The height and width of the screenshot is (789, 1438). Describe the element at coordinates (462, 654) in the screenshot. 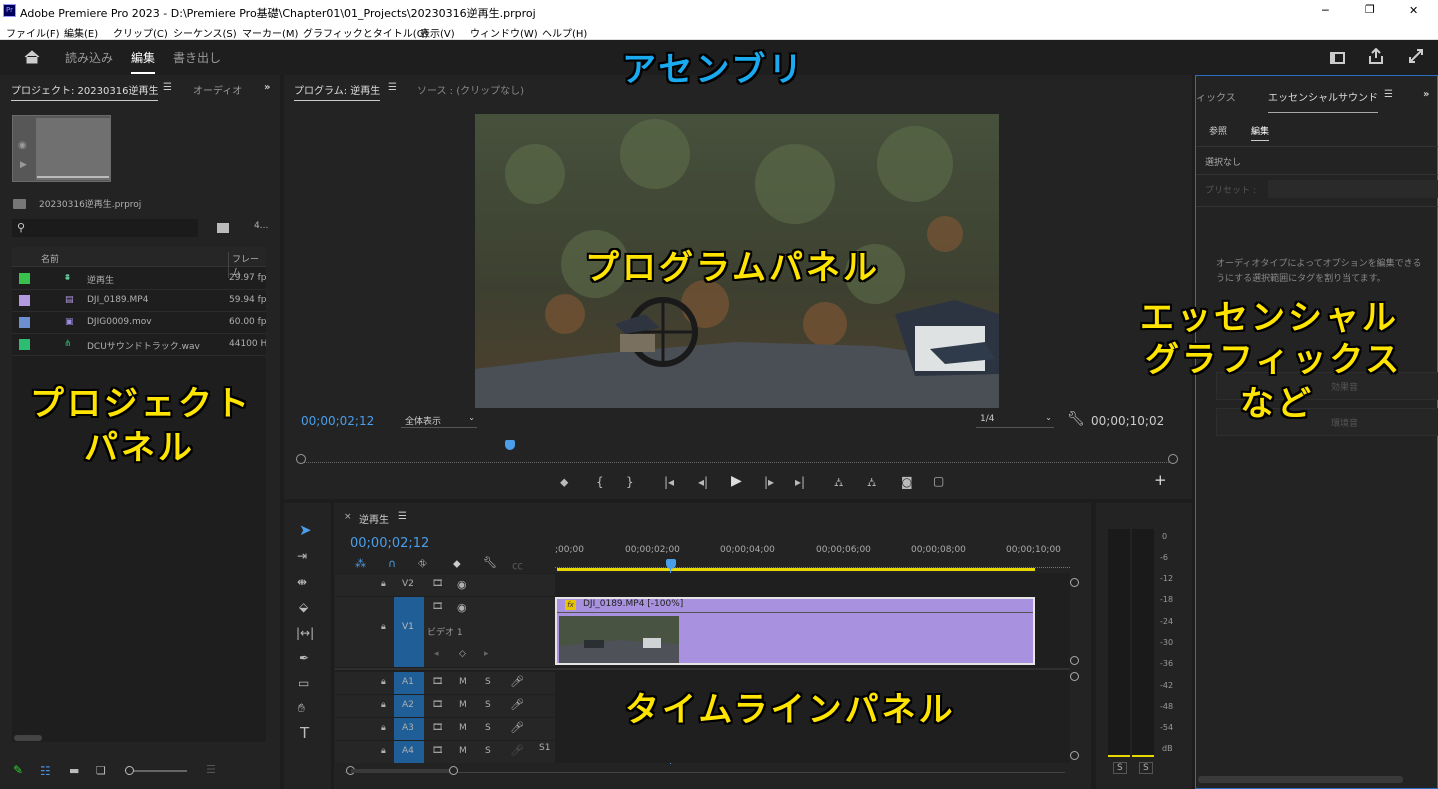

I see `keyframe-icon: ◇` at that location.